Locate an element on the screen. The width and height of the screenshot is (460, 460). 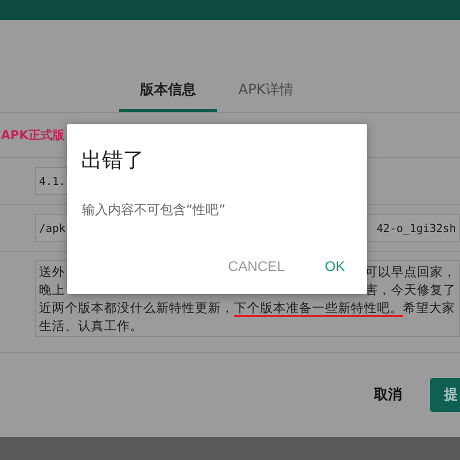
dialog-title: 出错了 is located at coordinates (113, 160).